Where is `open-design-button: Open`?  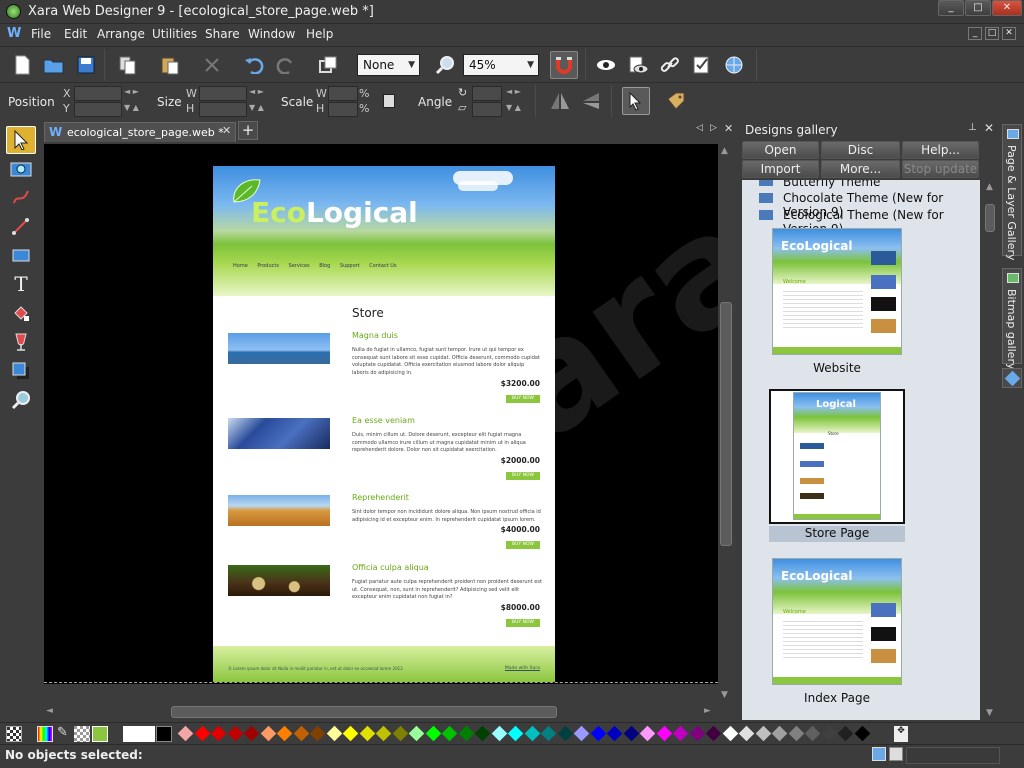
open-design-button: Open is located at coordinates (780, 150).